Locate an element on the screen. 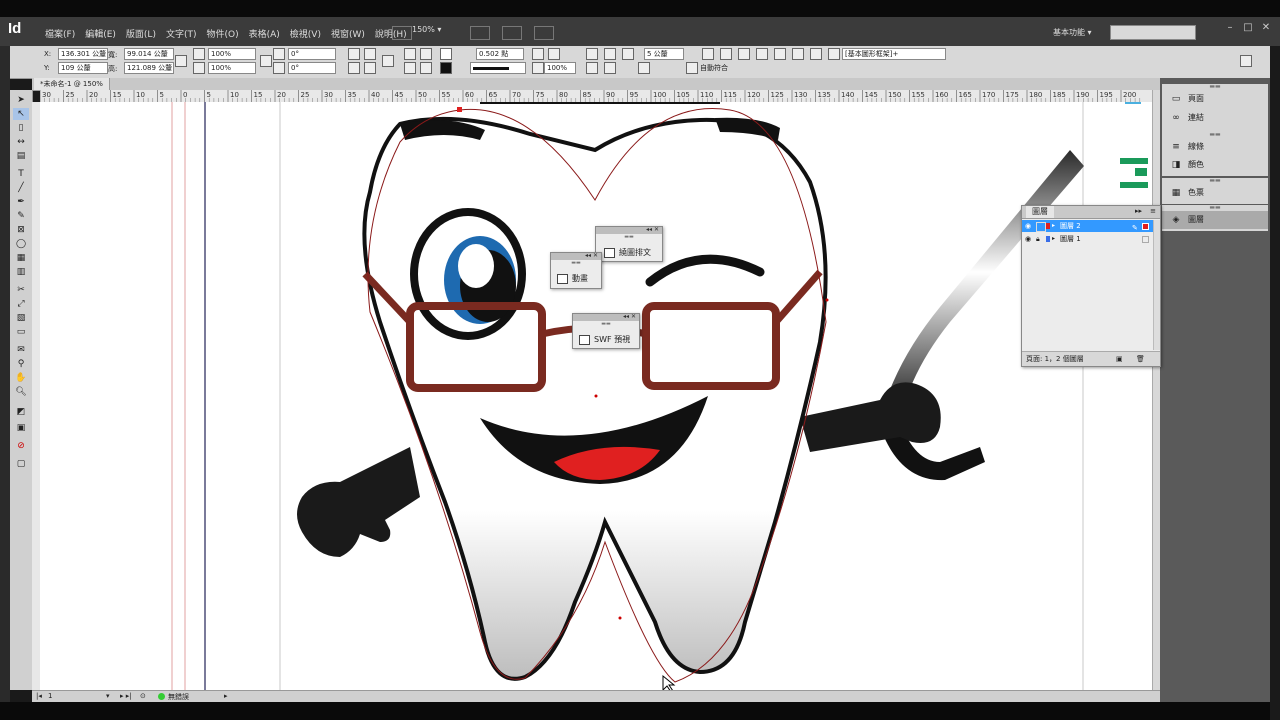 This screenshot has height=720, width=1280. fill-stroke-icon: ◩ is located at coordinates (21, 412).